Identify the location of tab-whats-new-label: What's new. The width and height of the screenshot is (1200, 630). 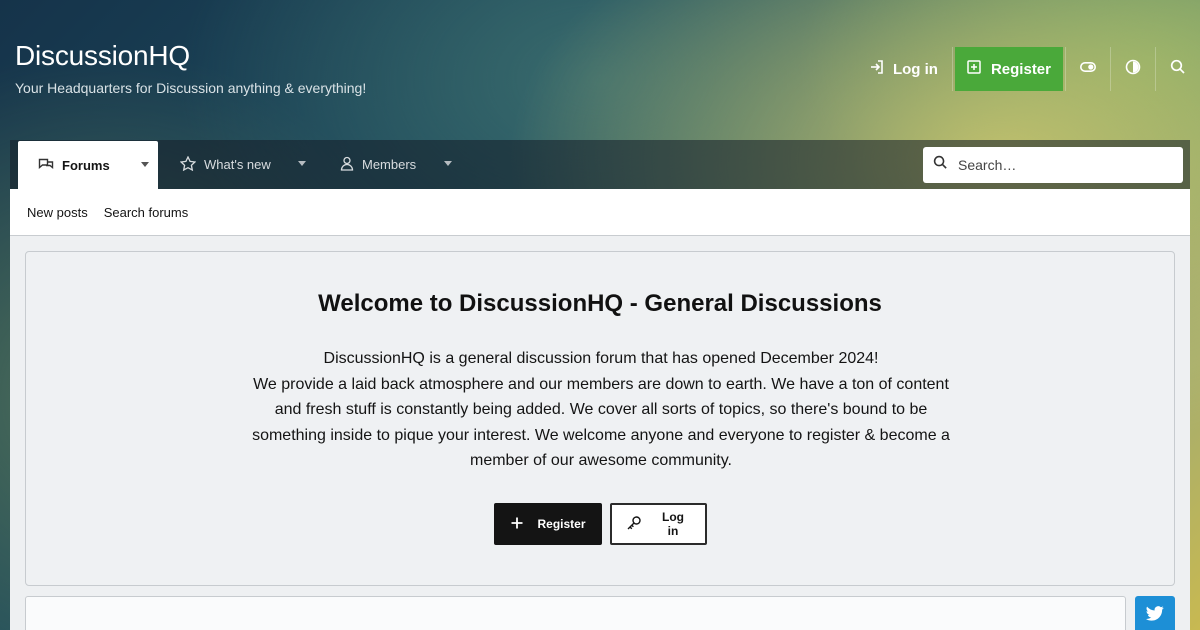
(237, 164).